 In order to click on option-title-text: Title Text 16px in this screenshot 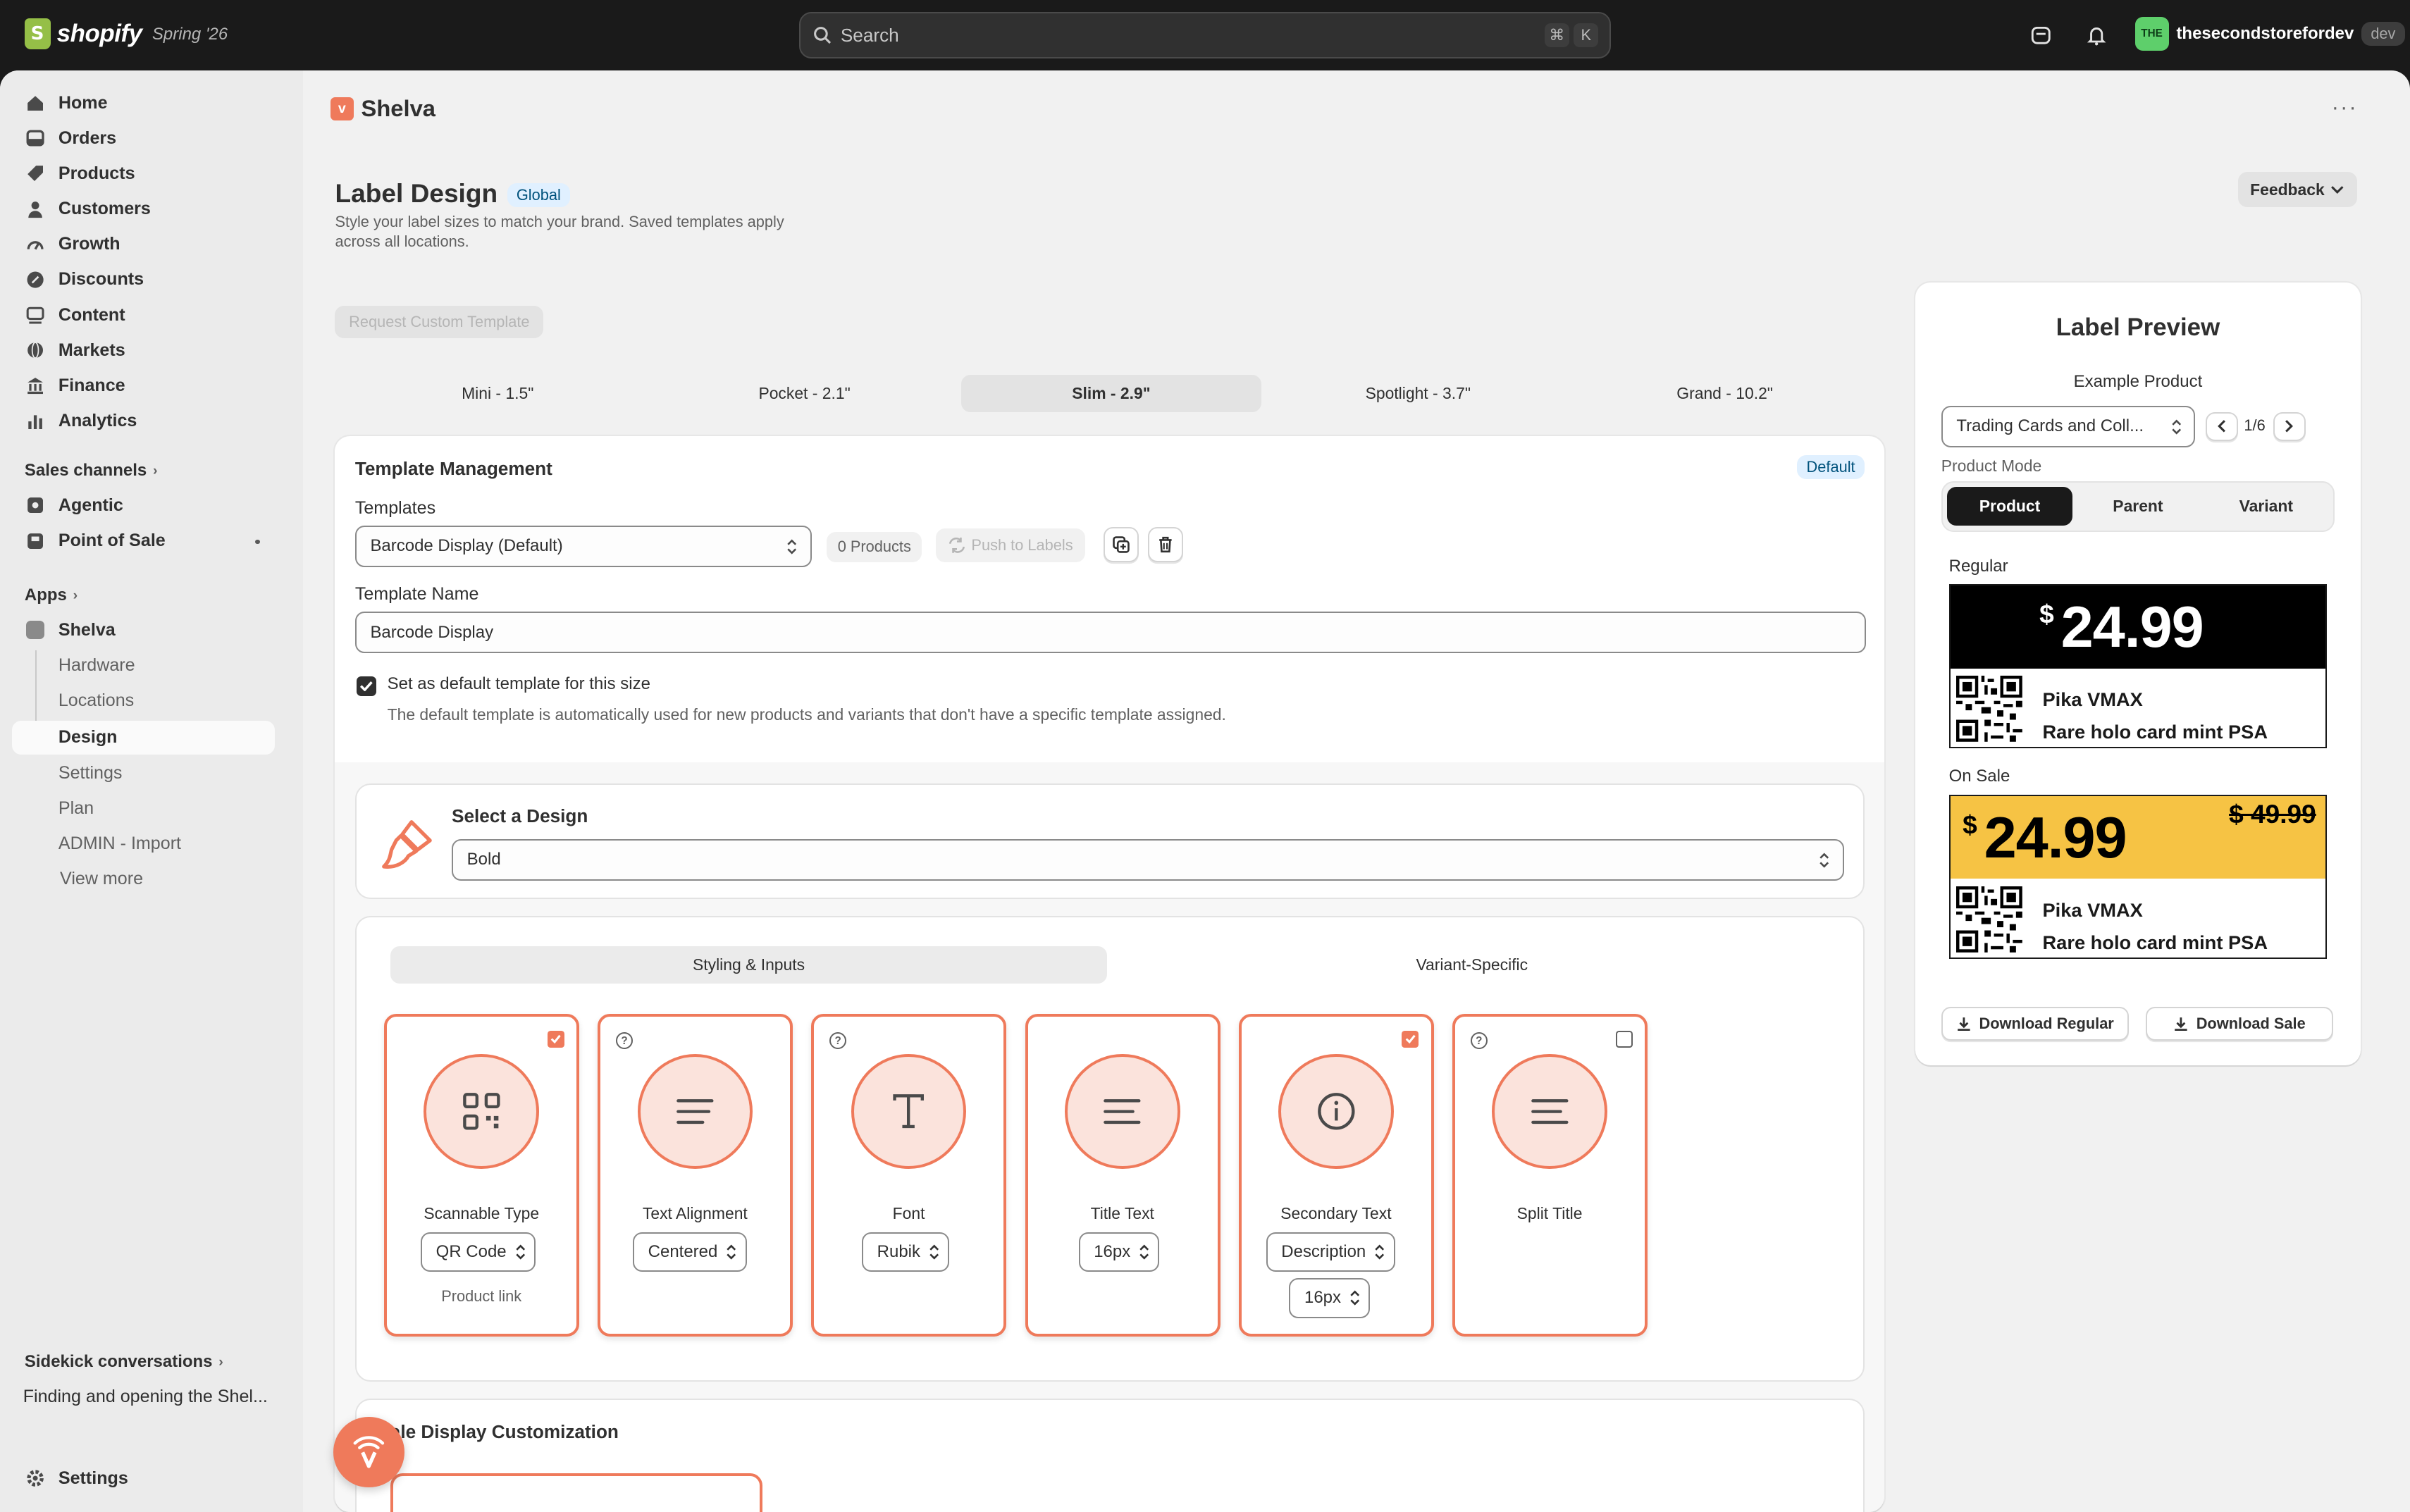, I will do `click(1123, 1175)`.